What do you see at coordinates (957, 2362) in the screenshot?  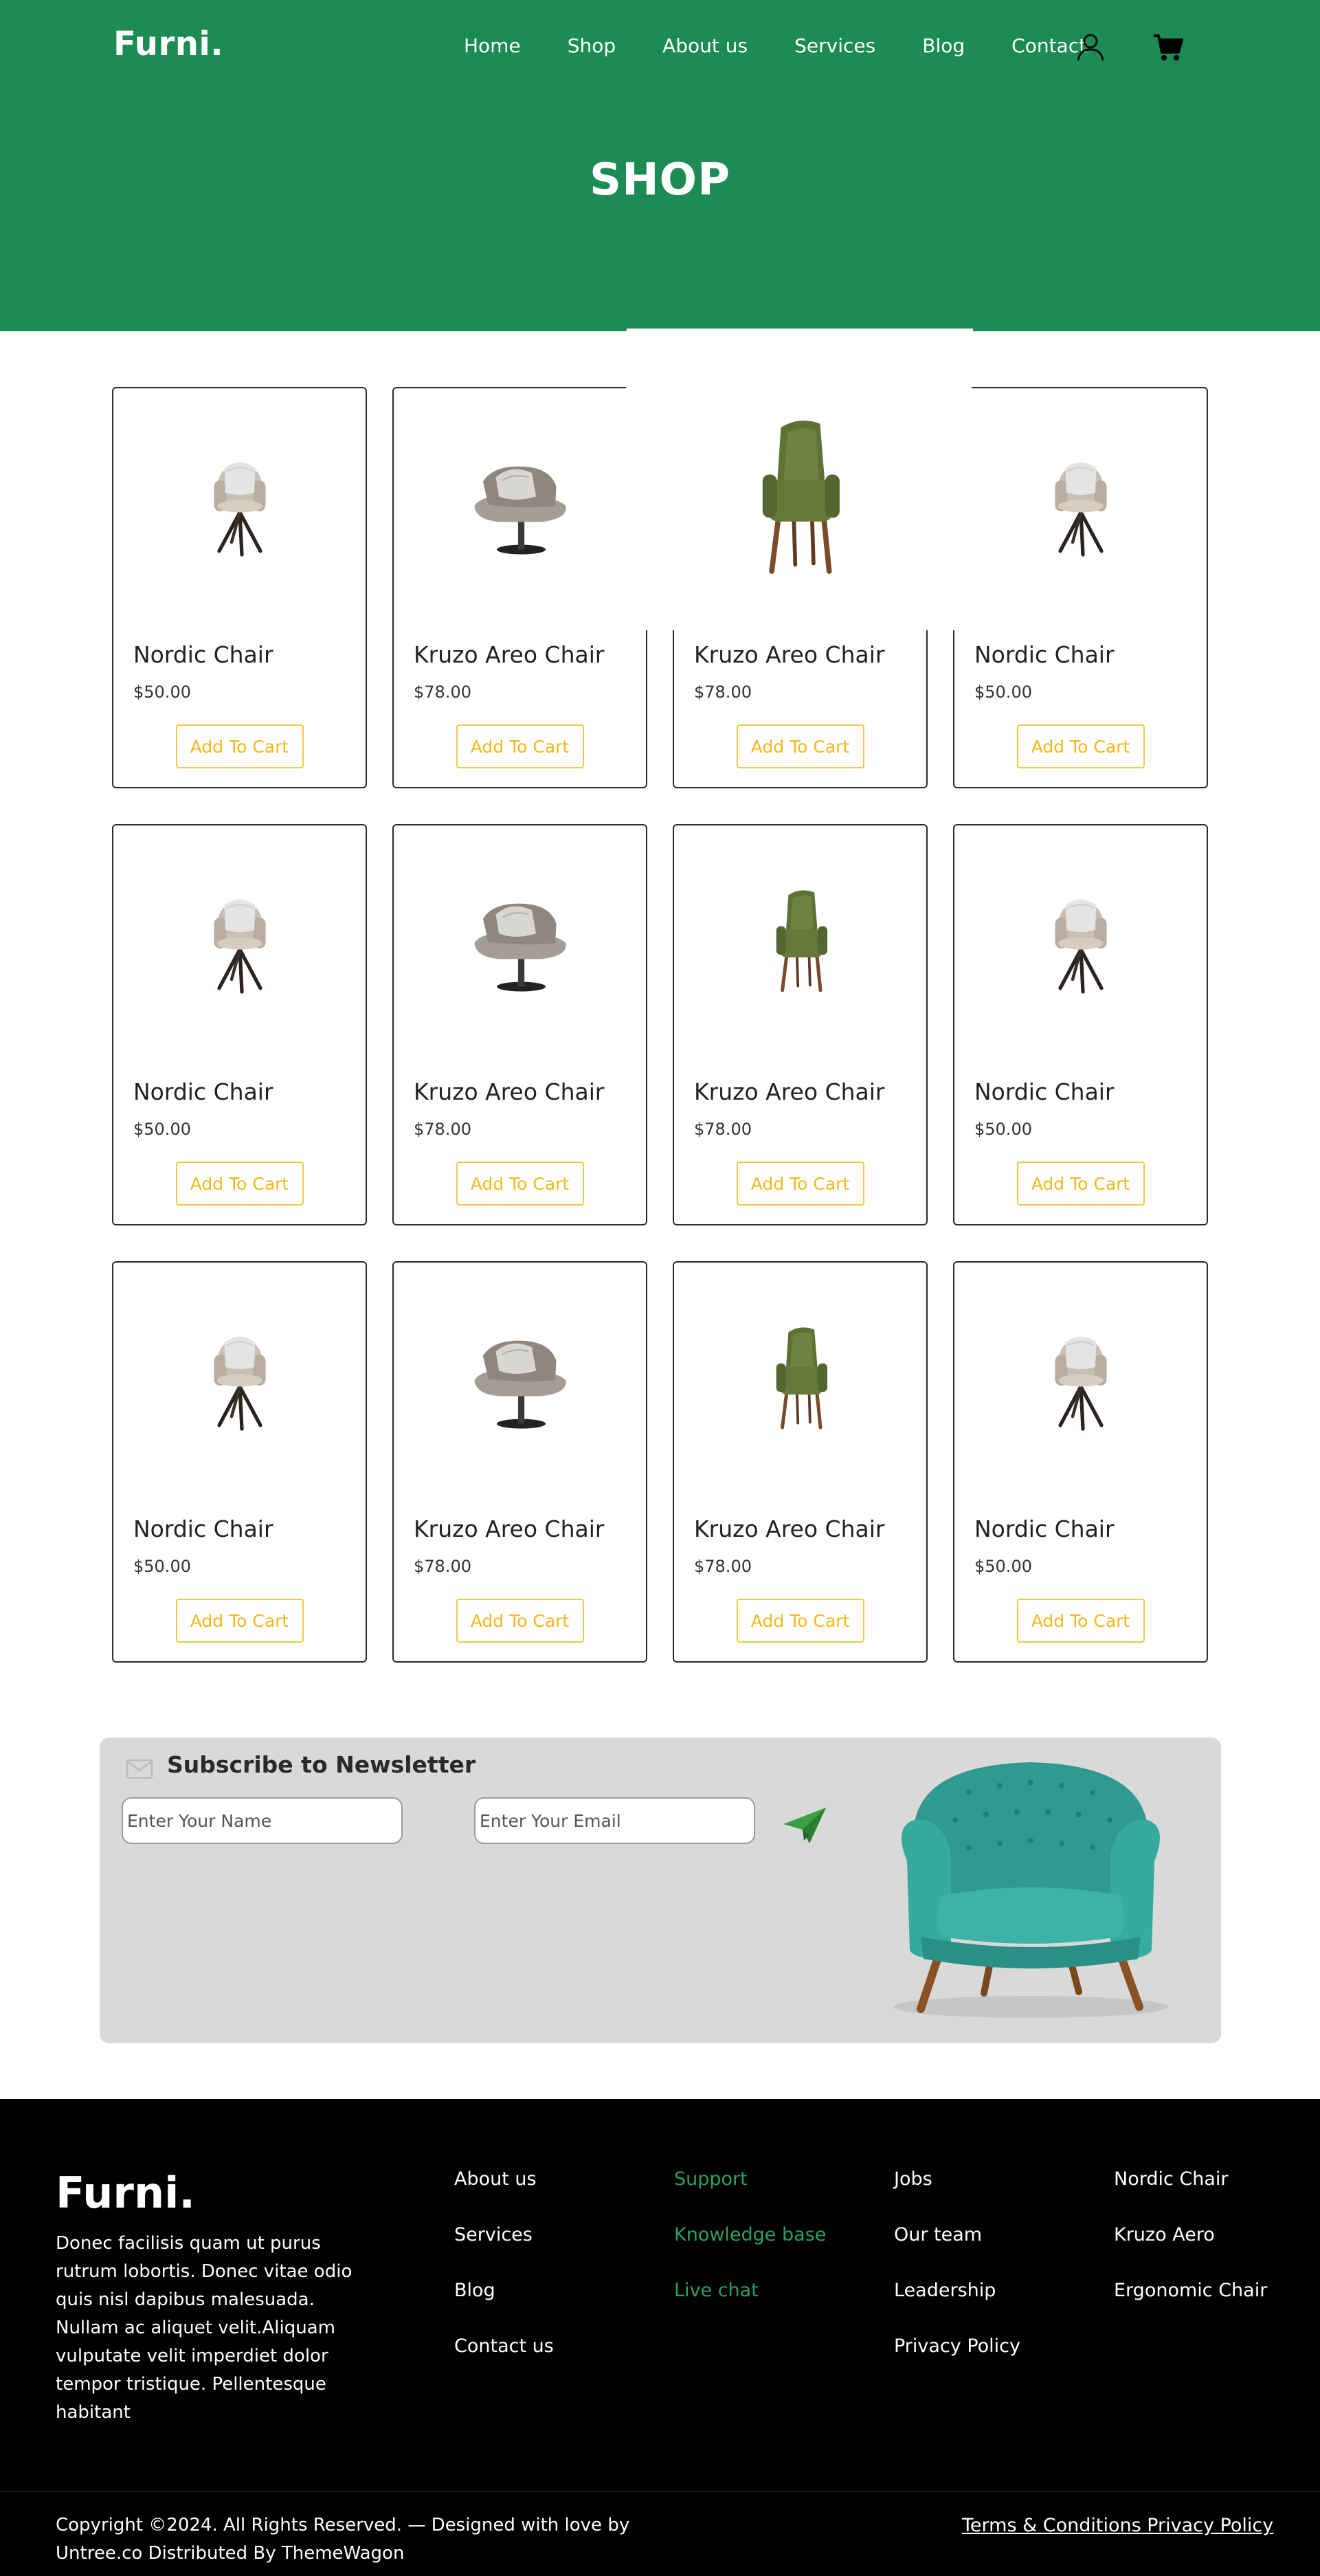 I see `footer-link-privacy-policy: Privacy Policy` at bounding box center [957, 2362].